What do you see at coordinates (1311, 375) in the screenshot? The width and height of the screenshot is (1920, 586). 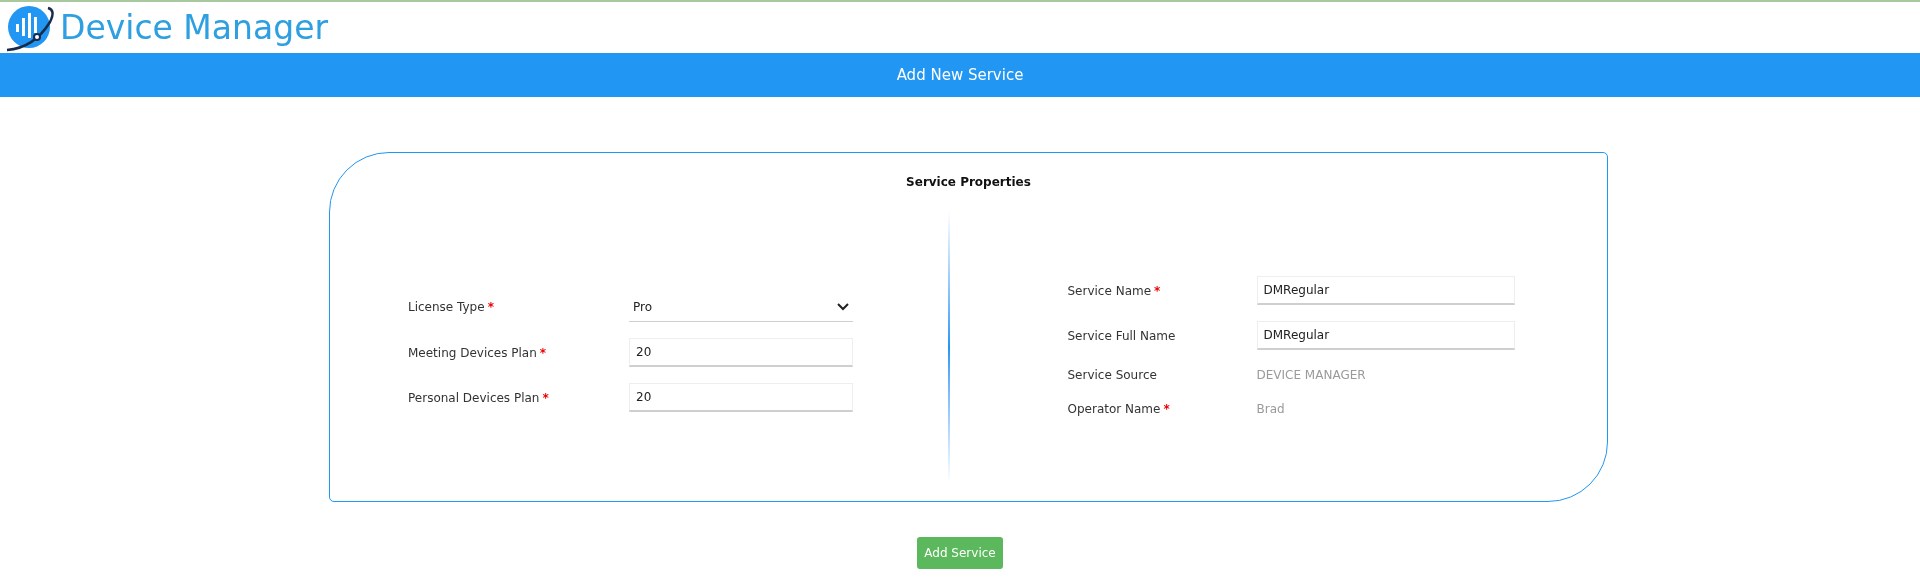 I see `field-value: DEVICE MANAGER` at bounding box center [1311, 375].